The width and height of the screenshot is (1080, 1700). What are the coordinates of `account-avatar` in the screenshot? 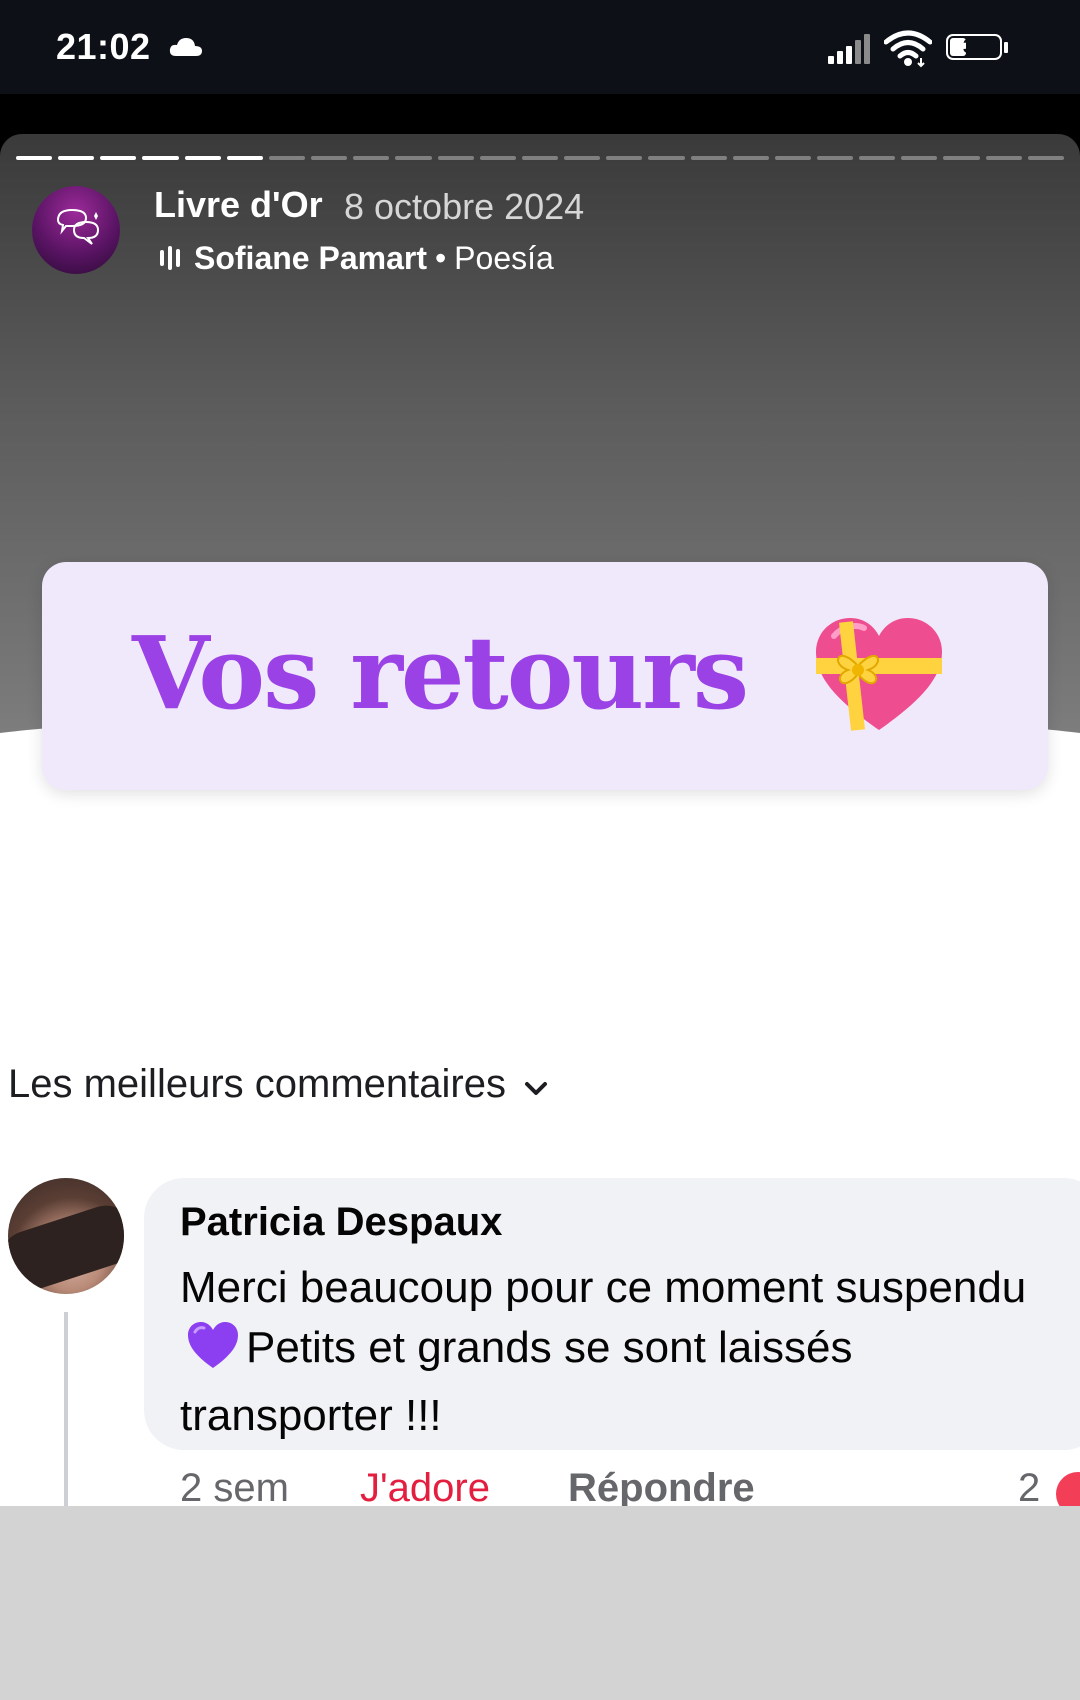 It's located at (76, 230).